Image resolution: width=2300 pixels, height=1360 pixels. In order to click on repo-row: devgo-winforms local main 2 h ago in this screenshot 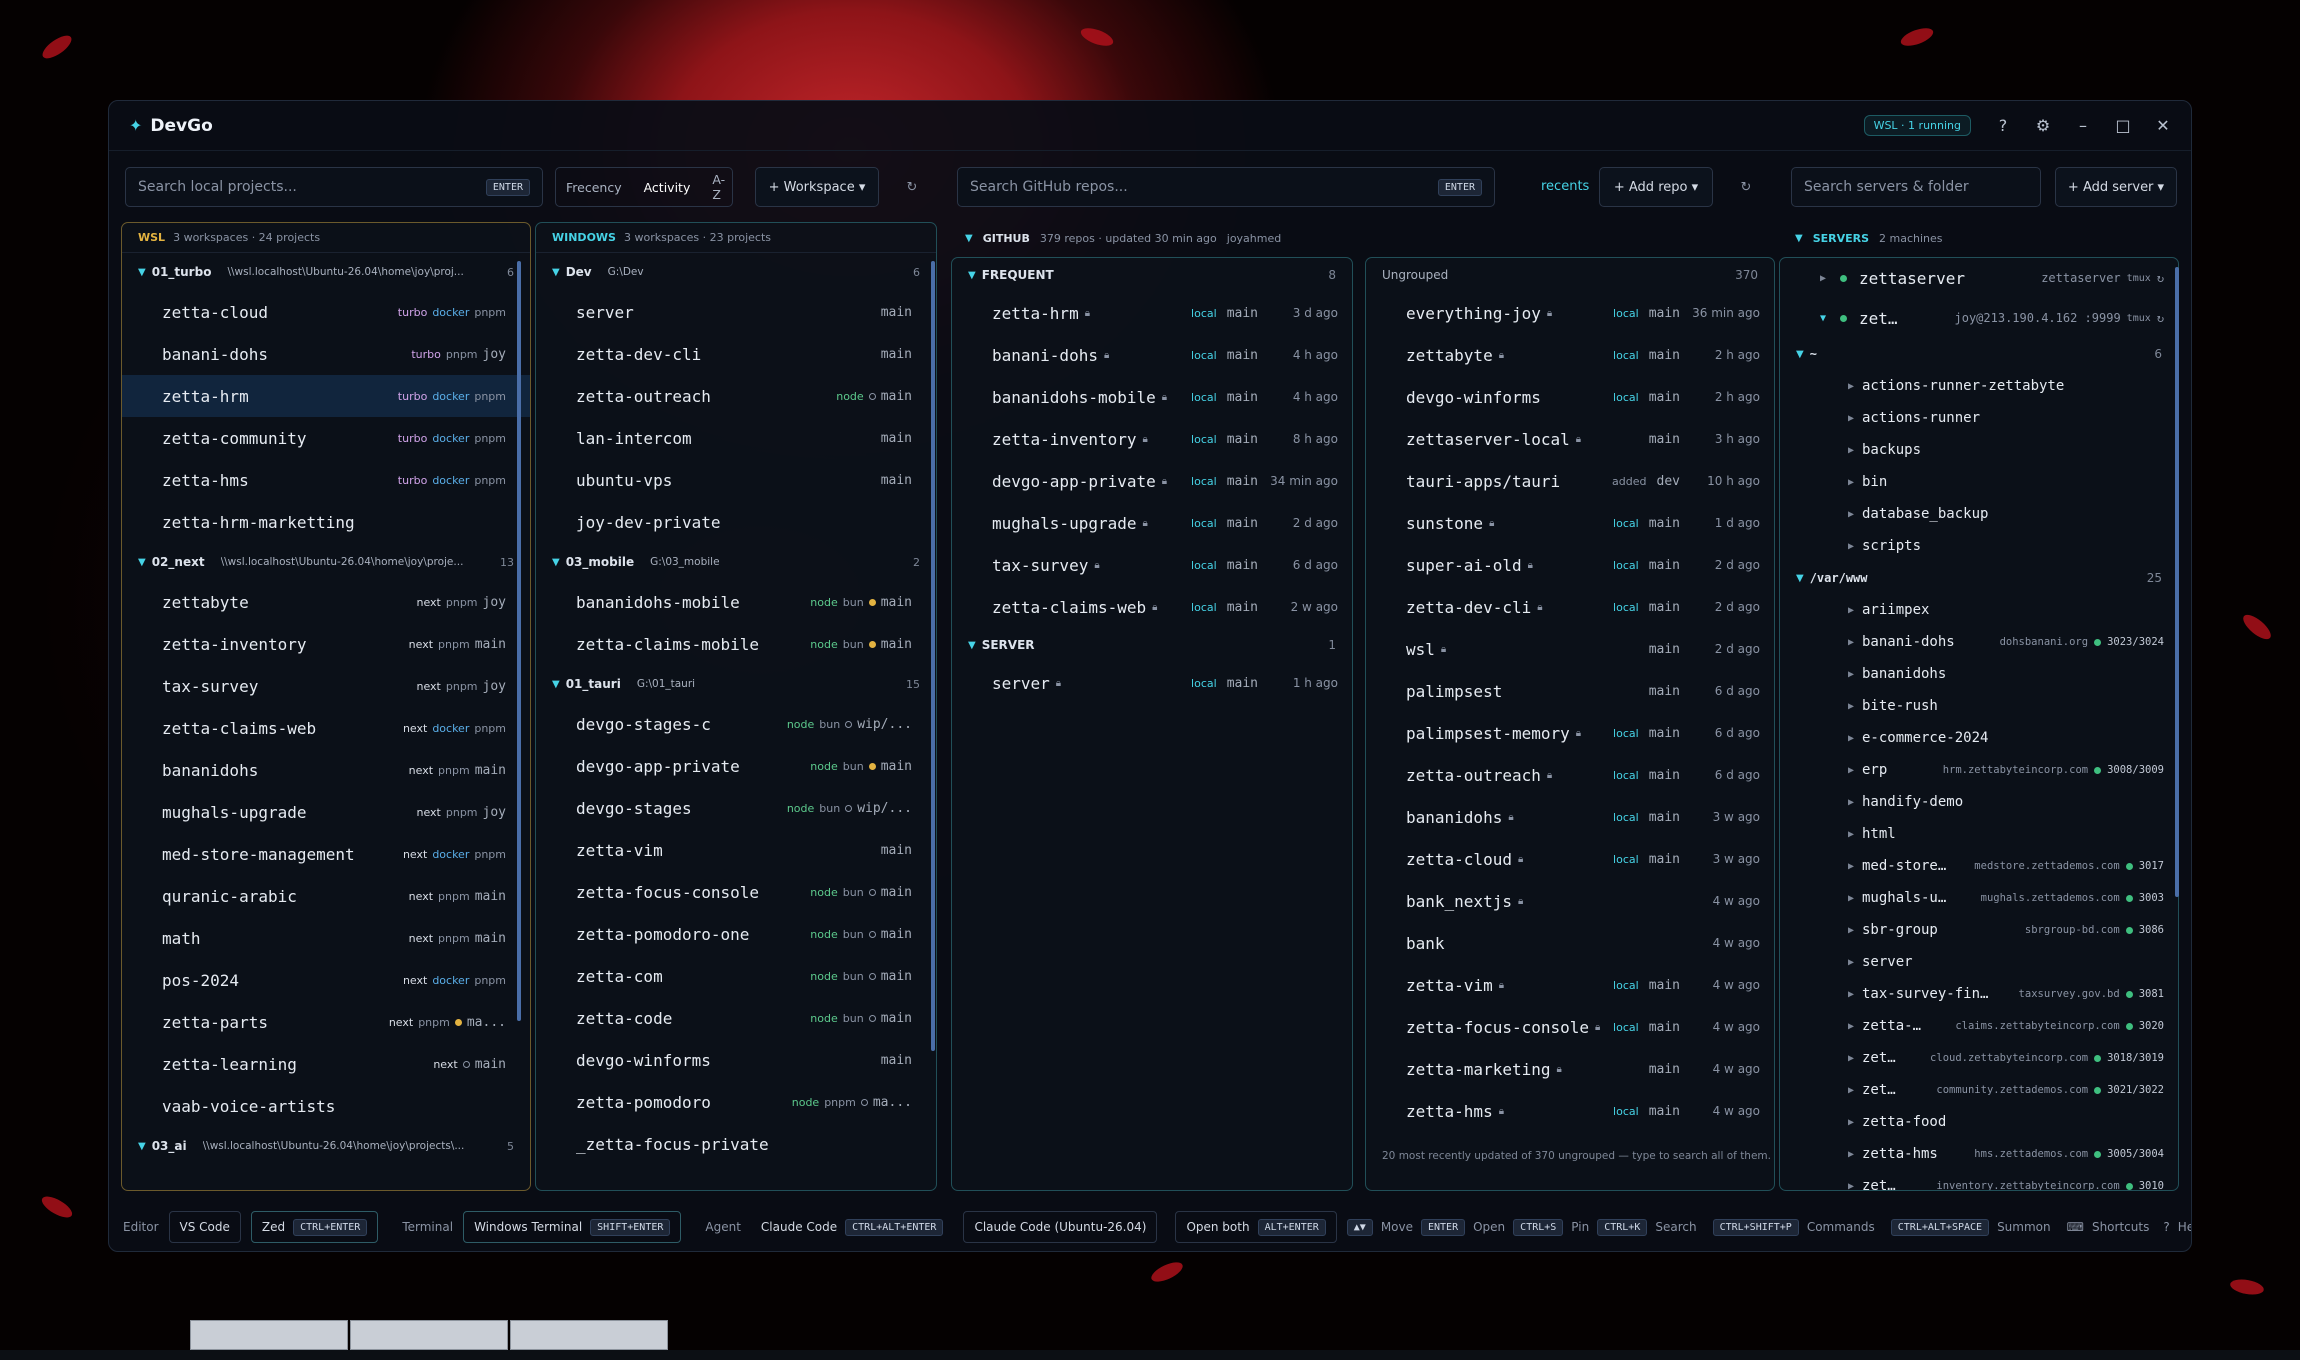, I will do `click(1570, 397)`.